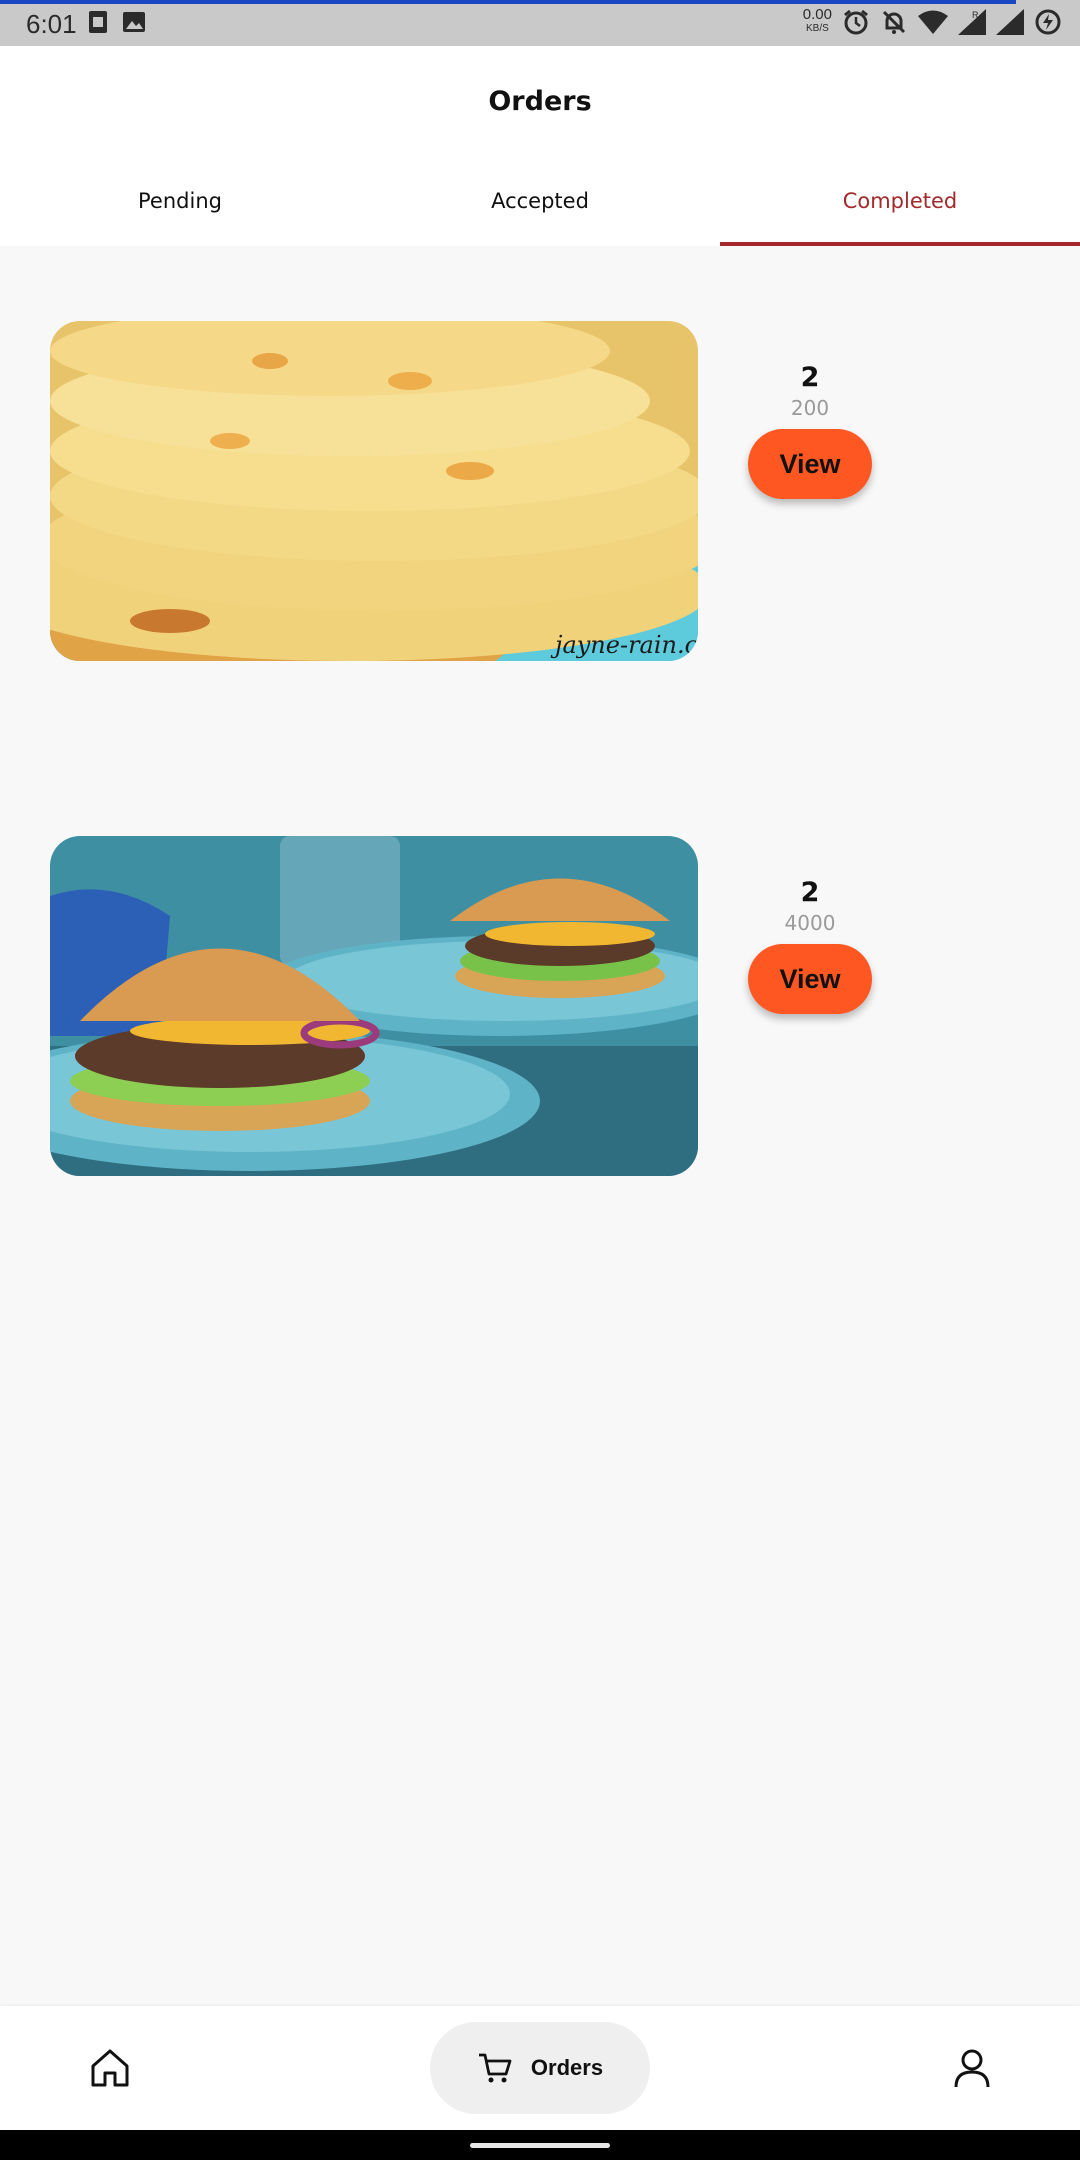 Image resolution: width=1080 pixels, height=2160 pixels. What do you see at coordinates (810, 923) in the screenshot?
I see `order-price: 4000` at bounding box center [810, 923].